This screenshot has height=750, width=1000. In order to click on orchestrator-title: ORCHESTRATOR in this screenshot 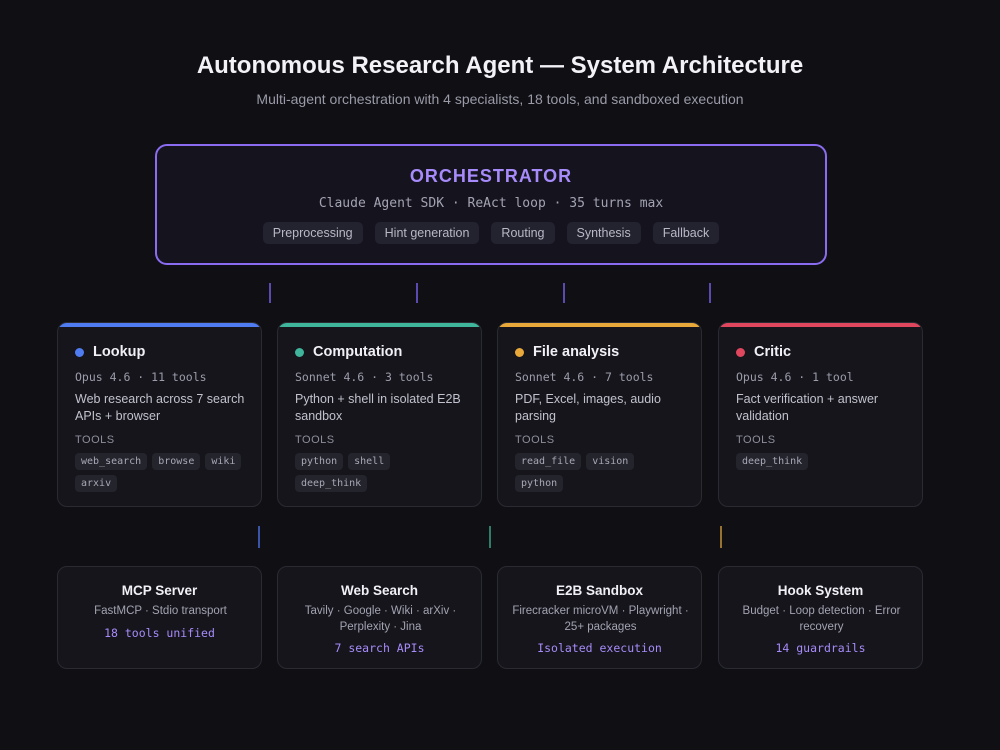, I will do `click(491, 176)`.